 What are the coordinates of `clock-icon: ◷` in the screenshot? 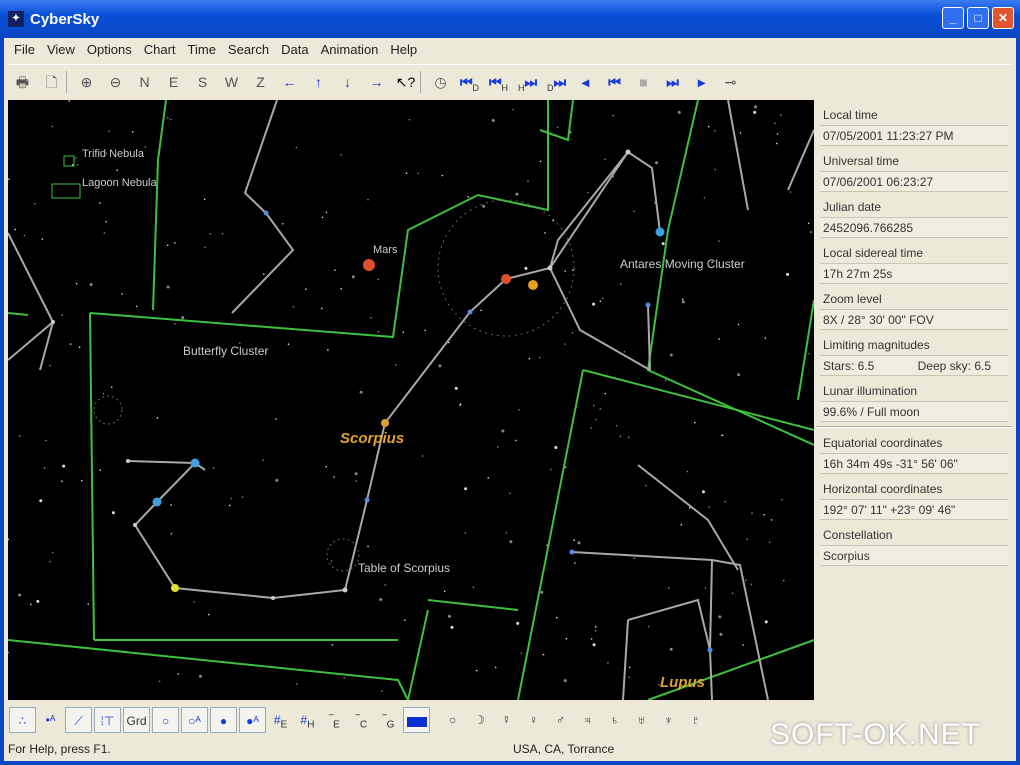 It's located at (440, 82).